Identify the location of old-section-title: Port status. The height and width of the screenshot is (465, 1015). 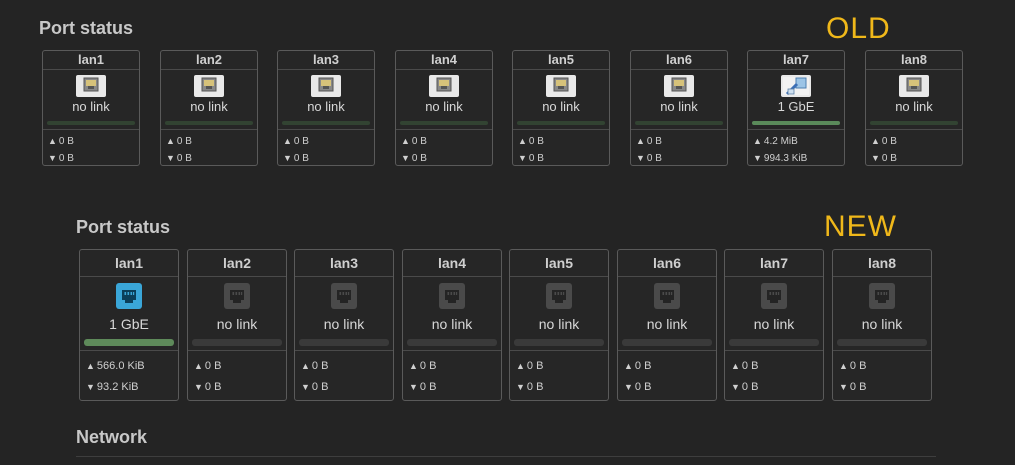
(86, 28).